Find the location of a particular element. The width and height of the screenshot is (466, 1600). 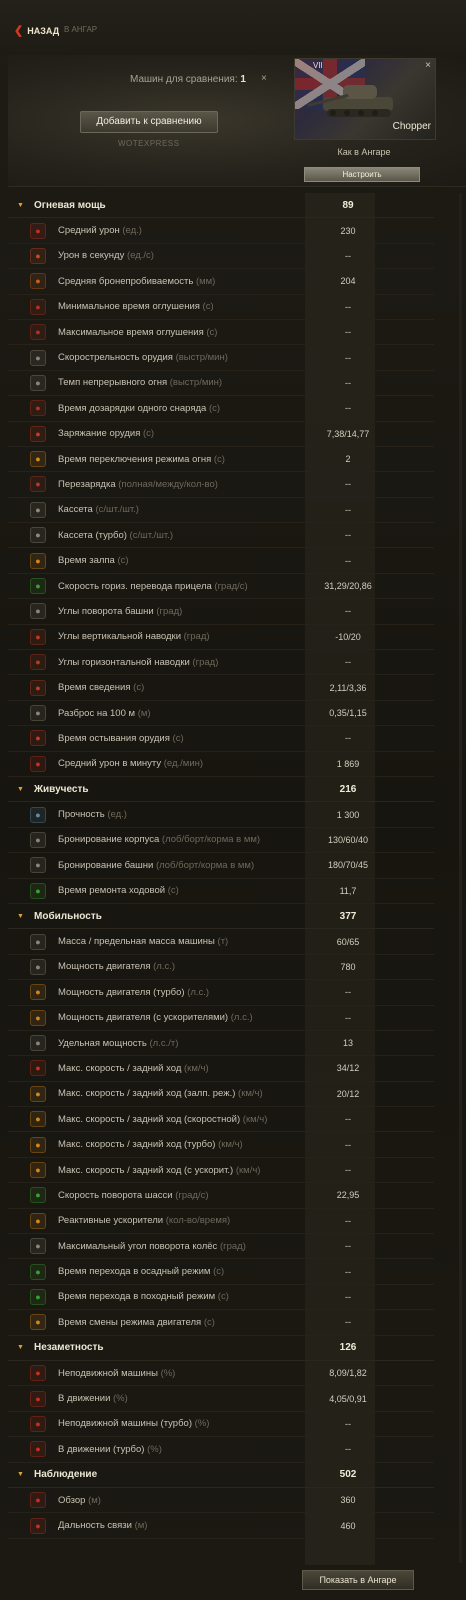

shell-reload-icon: ● is located at coordinates (38, 408).